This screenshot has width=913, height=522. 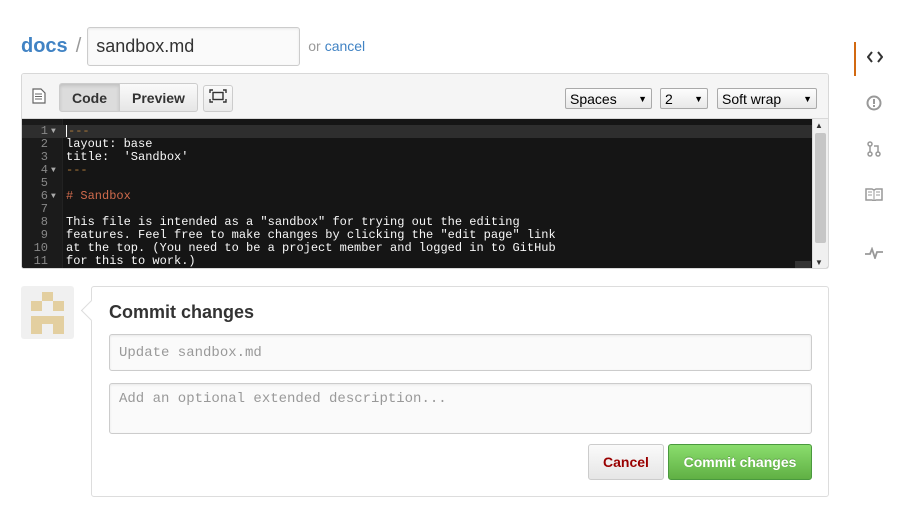 I want to click on commit-summary-input, so click(x=460, y=352).